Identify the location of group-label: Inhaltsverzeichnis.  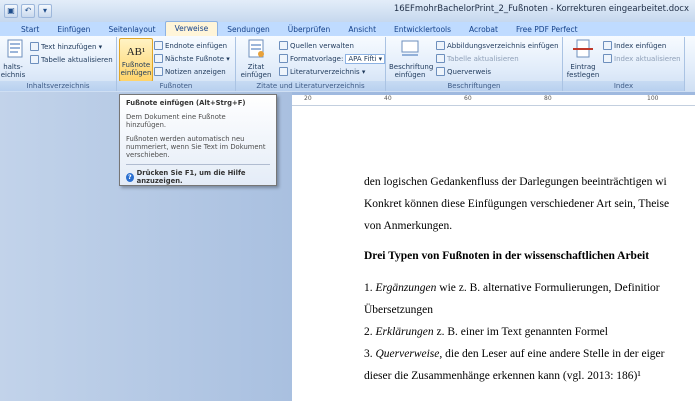
(58, 86).